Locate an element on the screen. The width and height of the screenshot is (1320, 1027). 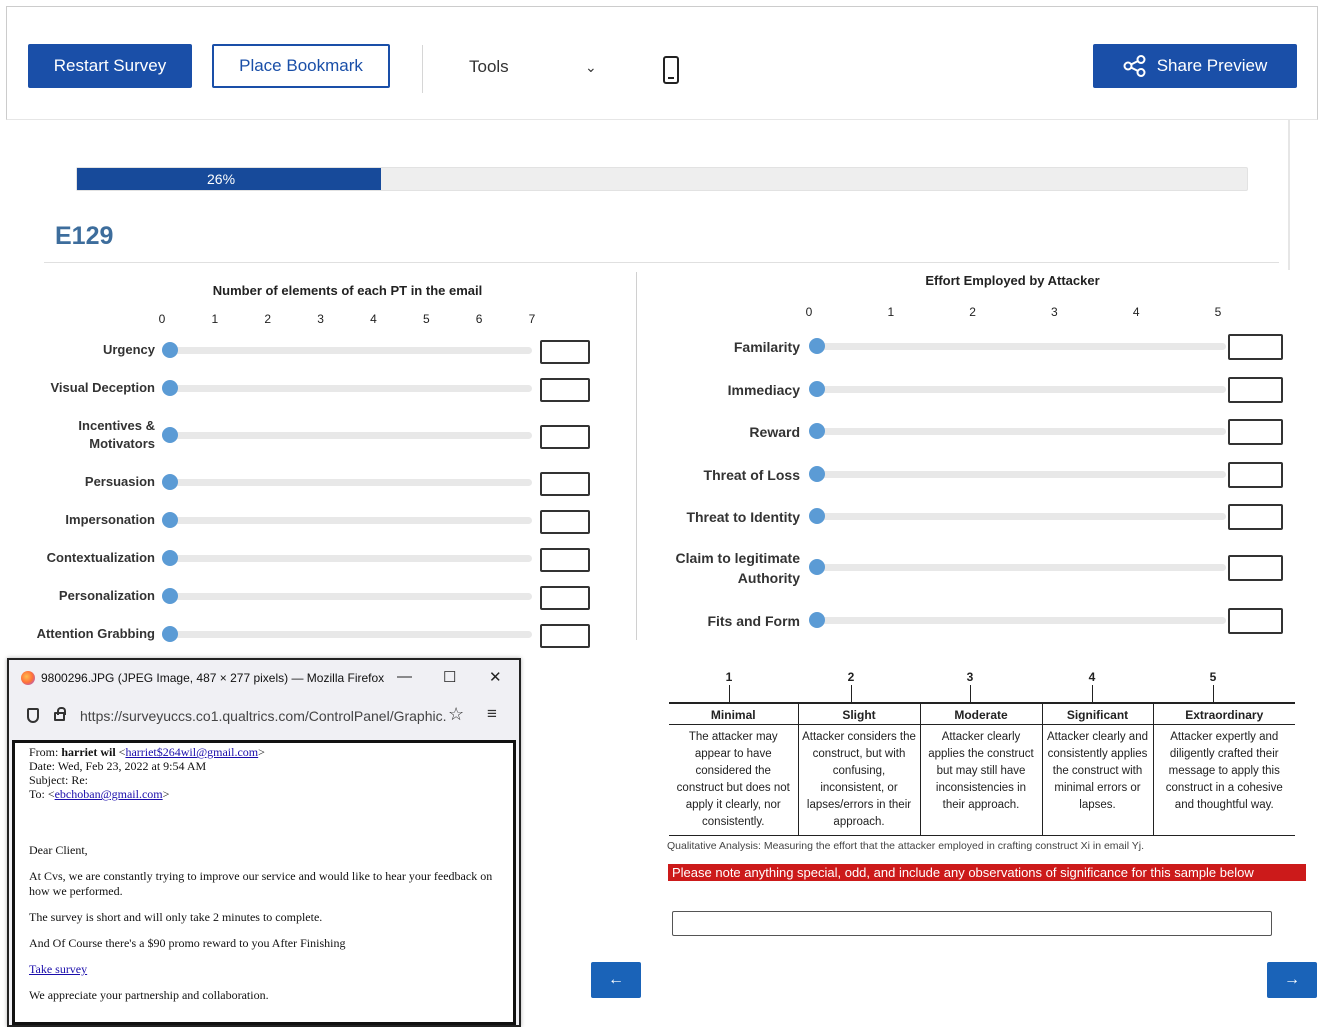
shield-icon is located at coordinates (33, 715).